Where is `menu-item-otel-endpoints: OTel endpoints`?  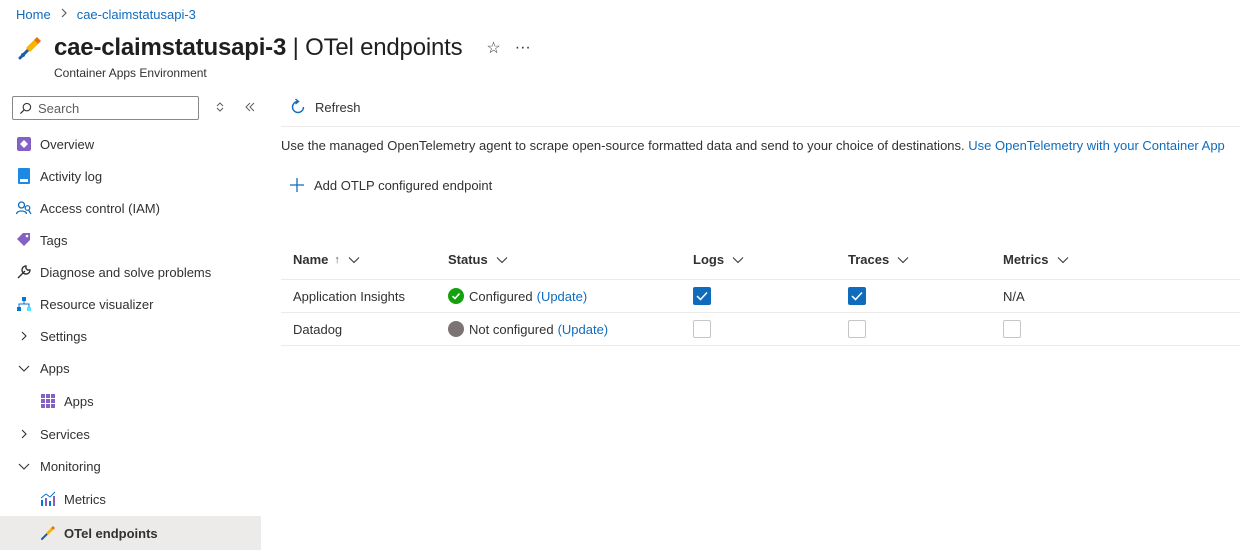
menu-item-otel-endpoints: OTel endpoints is located at coordinates (130, 533).